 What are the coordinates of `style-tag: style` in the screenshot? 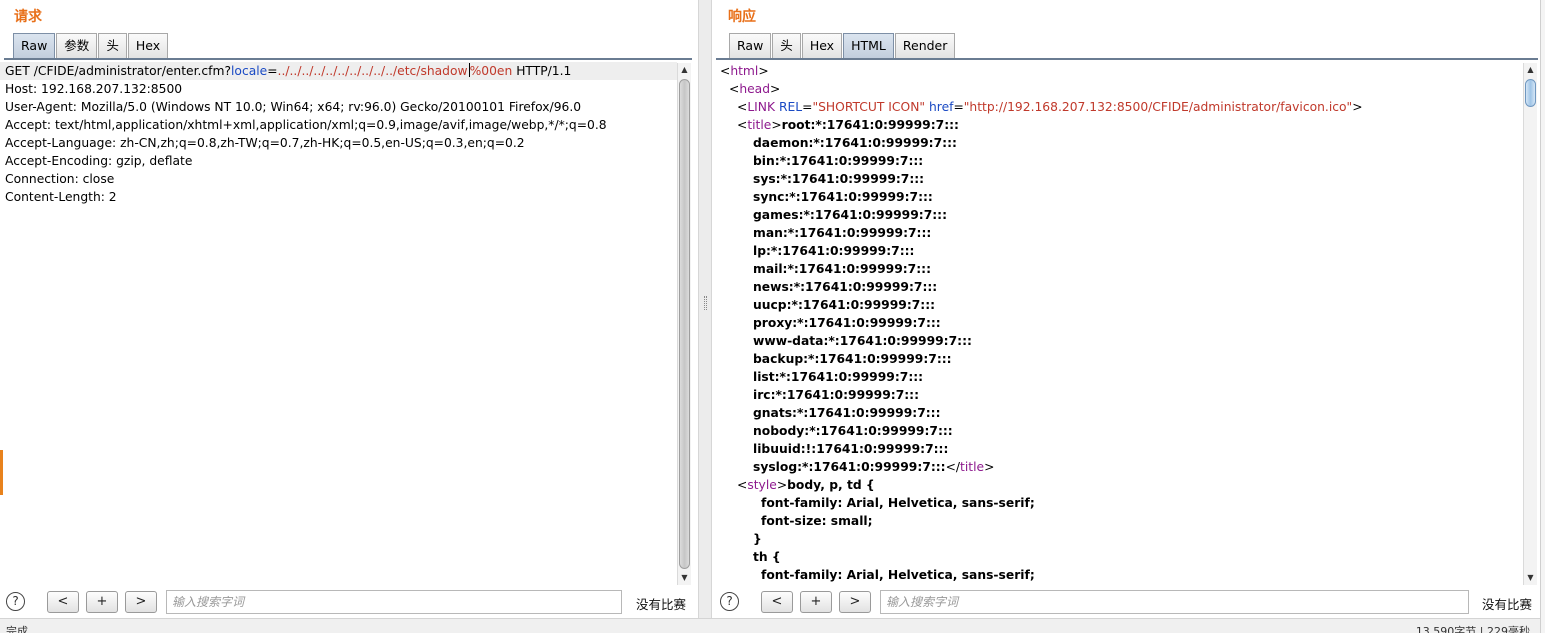 It's located at (762, 485).